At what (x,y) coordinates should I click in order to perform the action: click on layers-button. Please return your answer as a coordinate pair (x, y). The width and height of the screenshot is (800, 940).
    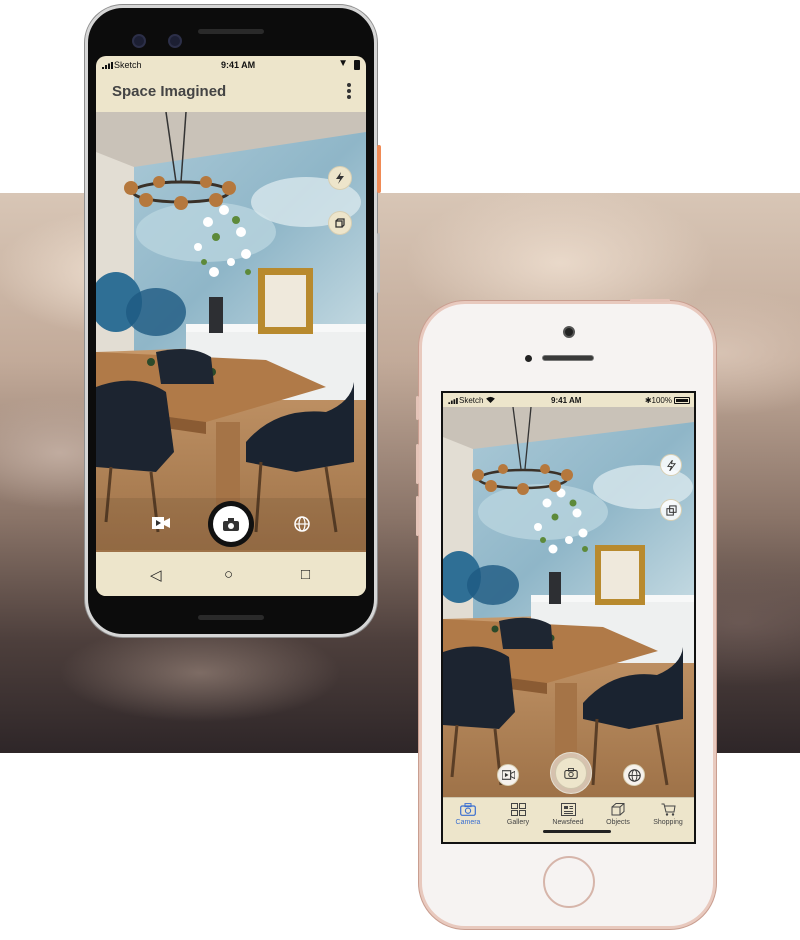
    Looking at the image, I should click on (671, 510).